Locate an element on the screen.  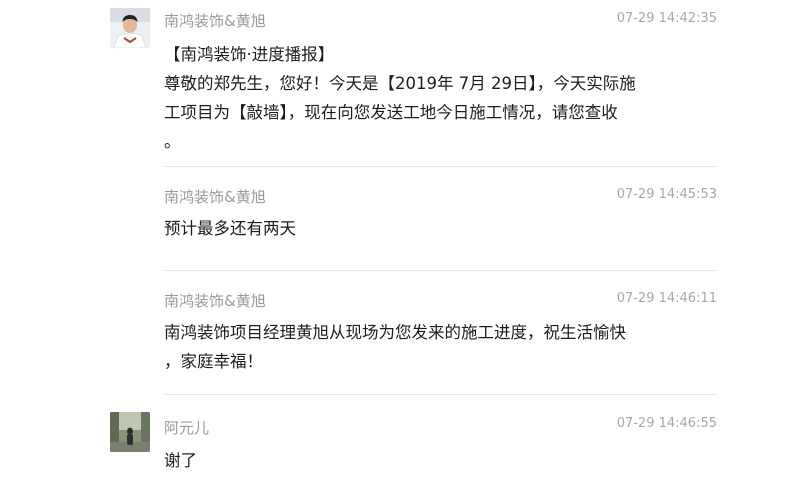
message-line: 。 is located at coordinates (172, 141).